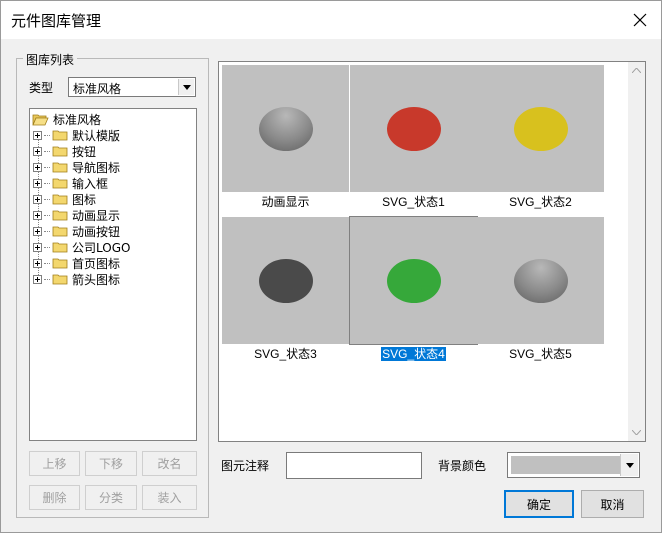 The height and width of the screenshot is (533, 662). I want to click on tree-item-label: 动画显示, so click(96, 215).